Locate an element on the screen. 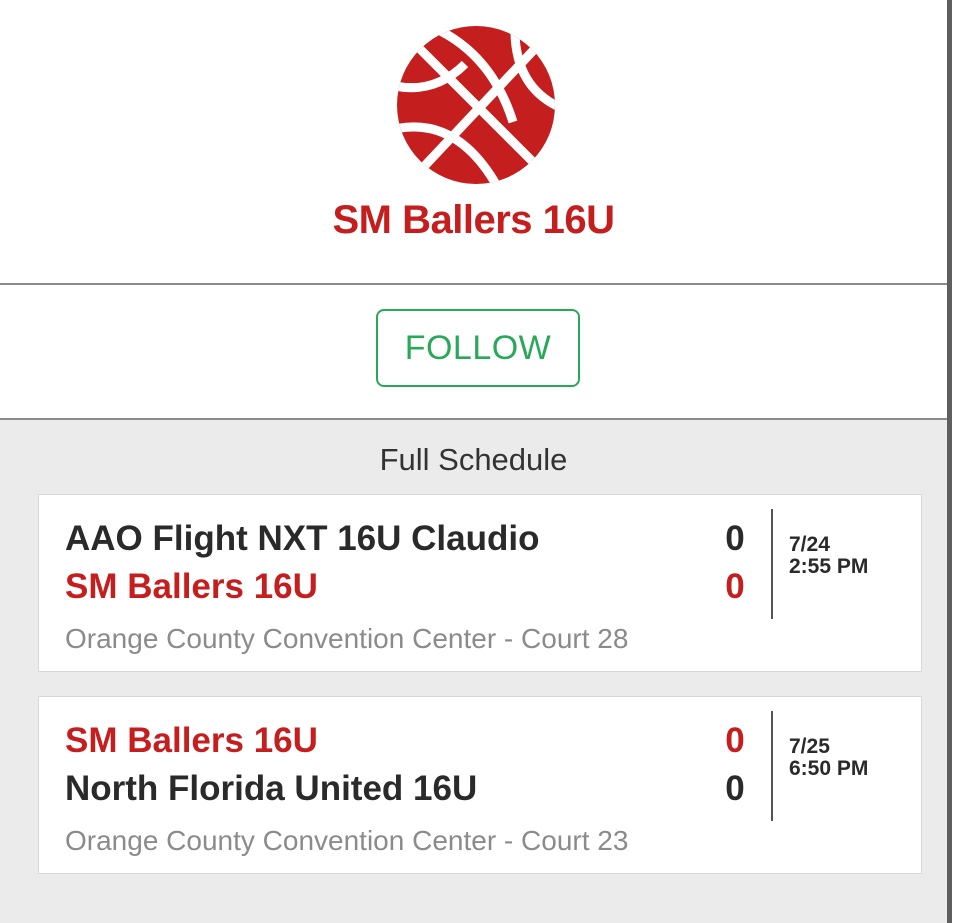 This screenshot has height=923, width=960. game-team1-name: AAO Flight NXT 16U Claudio is located at coordinates (302, 538).